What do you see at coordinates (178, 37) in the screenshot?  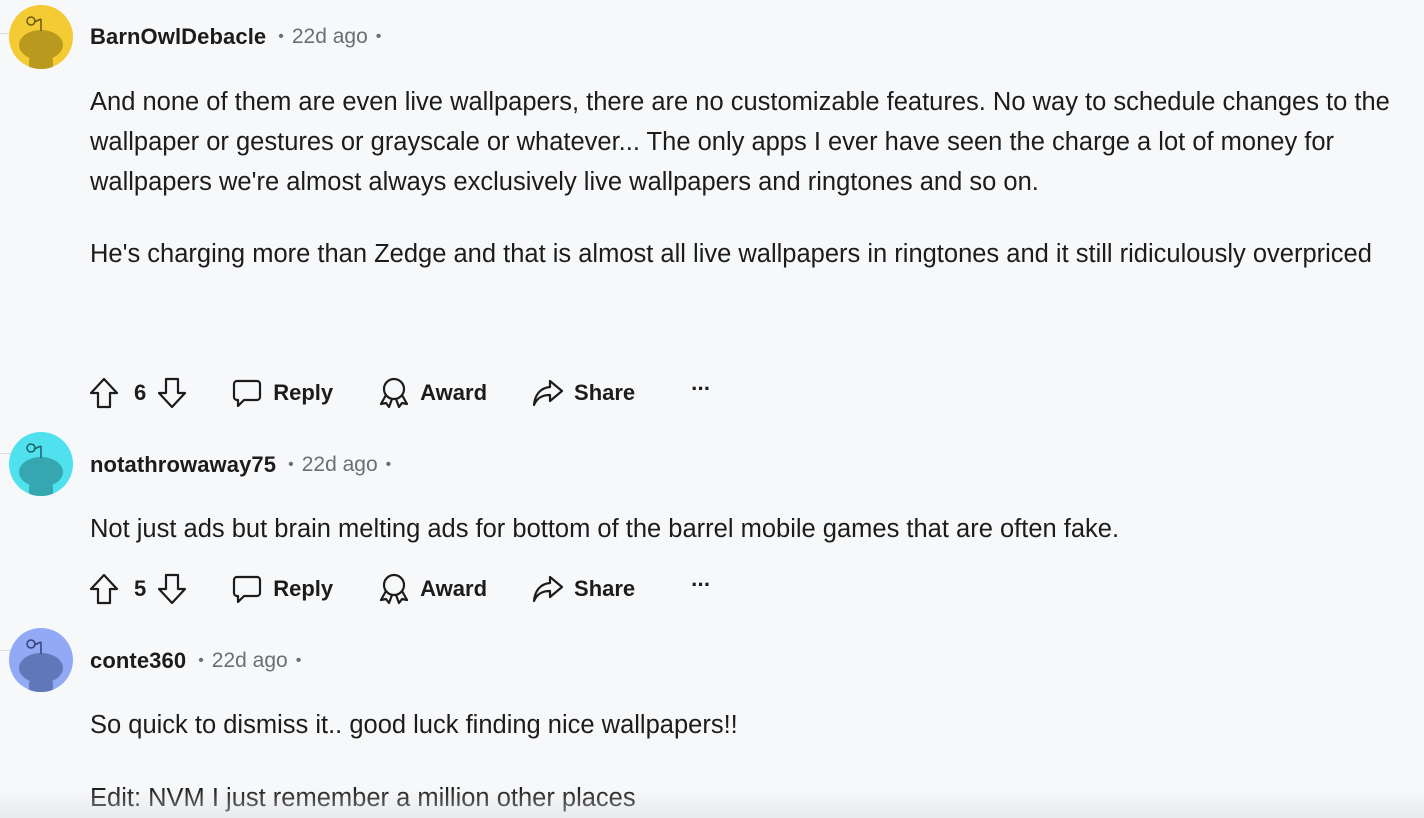 I see `username: BarnOwlDebacle` at bounding box center [178, 37].